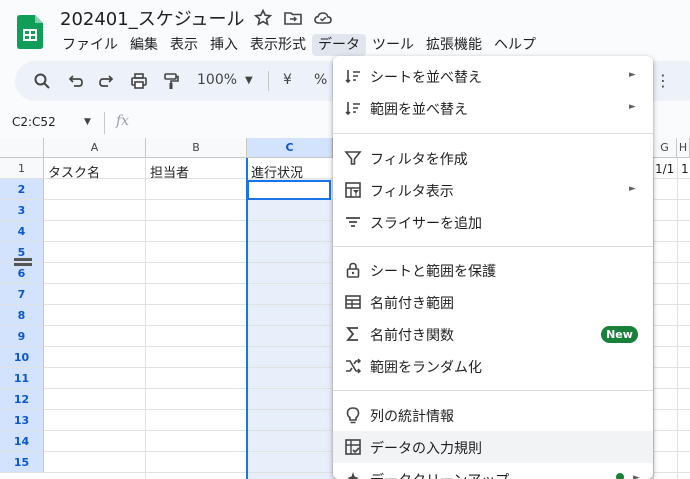 The width and height of the screenshot is (690, 479). Describe the element at coordinates (353, 447) in the screenshot. I see `data-validation-icon` at that location.